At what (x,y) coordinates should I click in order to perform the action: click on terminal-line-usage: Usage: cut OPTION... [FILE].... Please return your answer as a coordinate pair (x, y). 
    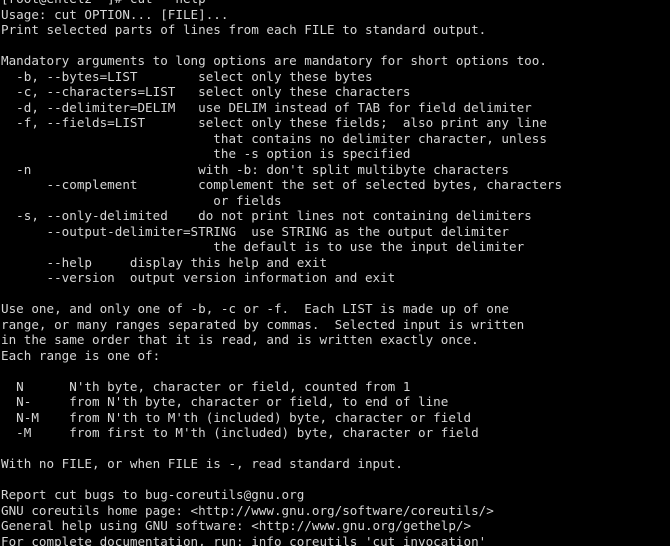
    Looking at the image, I should click on (115, 14).